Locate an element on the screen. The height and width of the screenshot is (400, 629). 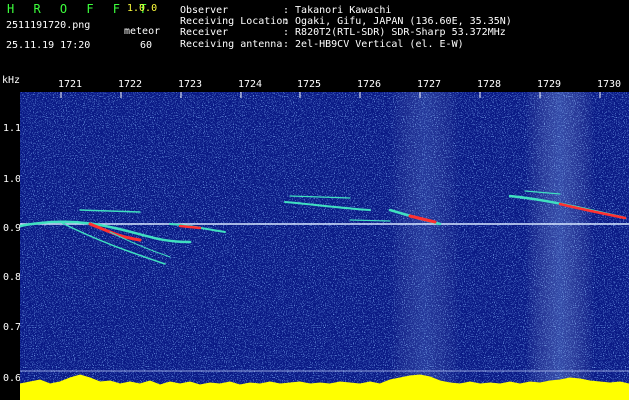
info-label-receiver: Receiver is located at coordinates (204, 32).